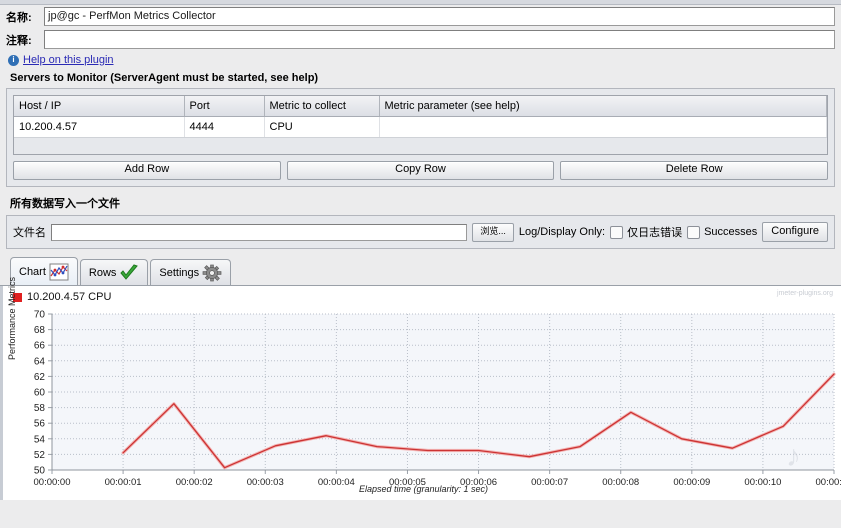 This screenshot has width=841, height=528. Describe the element at coordinates (52, 482) in the screenshot. I see `svg-text: 00:00:00` at that location.